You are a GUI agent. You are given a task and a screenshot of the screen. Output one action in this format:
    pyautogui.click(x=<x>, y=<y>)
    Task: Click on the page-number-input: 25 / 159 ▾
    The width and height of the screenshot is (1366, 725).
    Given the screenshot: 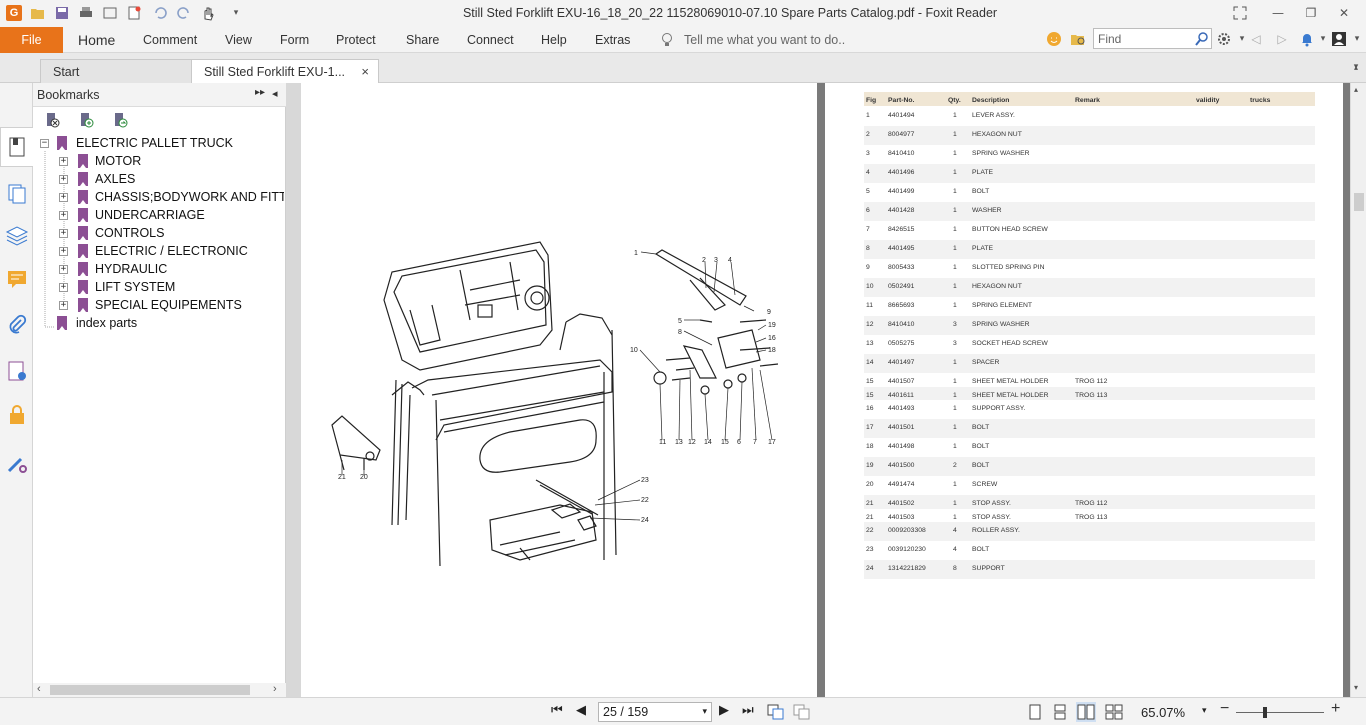 What is the action you would take?
    pyautogui.click(x=655, y=712)
    